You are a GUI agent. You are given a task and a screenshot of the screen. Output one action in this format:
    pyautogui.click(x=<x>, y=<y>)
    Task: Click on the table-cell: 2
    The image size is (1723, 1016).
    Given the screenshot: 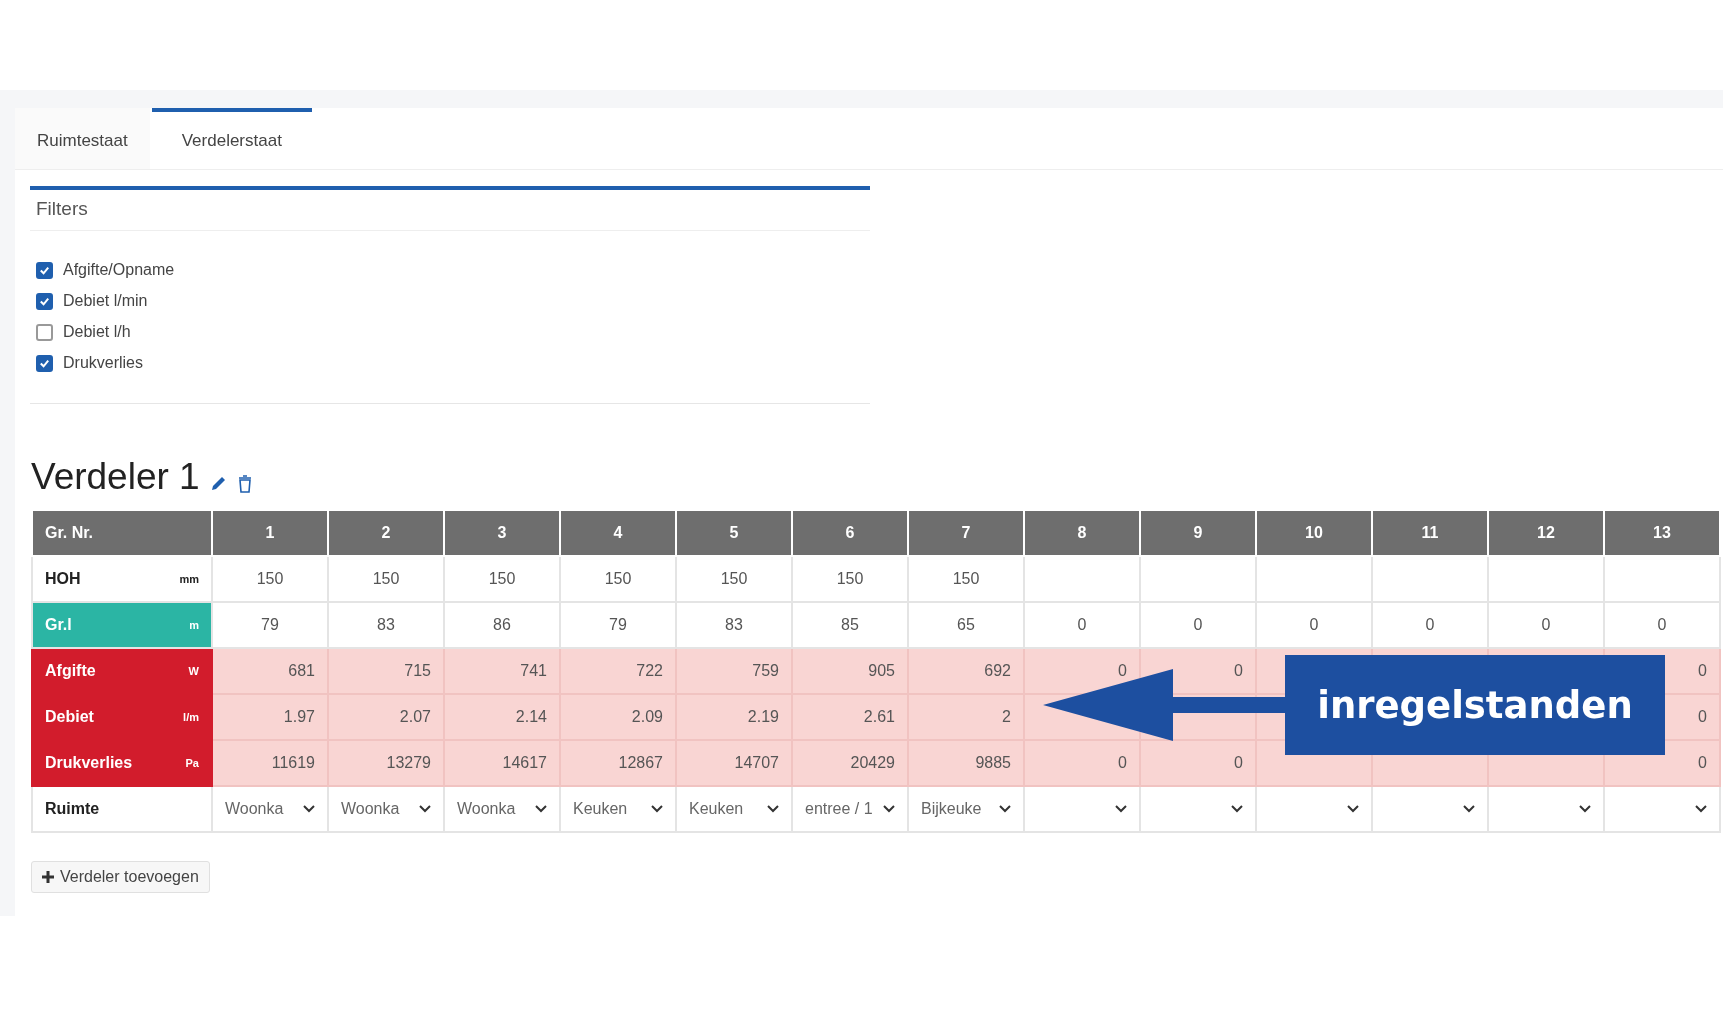 What is the action you would take?
    pyautogui.click(x=966, y=717)
    